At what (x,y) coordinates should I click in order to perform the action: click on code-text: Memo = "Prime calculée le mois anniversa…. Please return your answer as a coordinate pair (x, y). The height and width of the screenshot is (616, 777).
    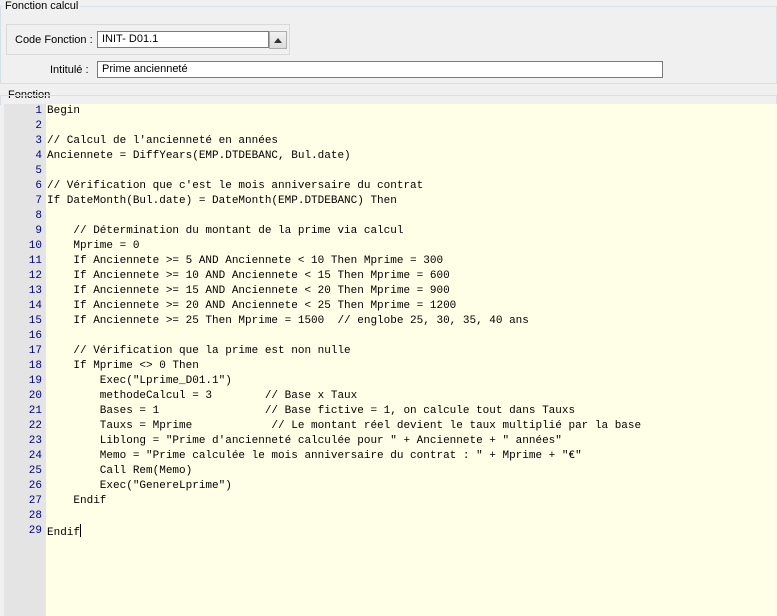
    Looking at the image, I should click on (314, 456).